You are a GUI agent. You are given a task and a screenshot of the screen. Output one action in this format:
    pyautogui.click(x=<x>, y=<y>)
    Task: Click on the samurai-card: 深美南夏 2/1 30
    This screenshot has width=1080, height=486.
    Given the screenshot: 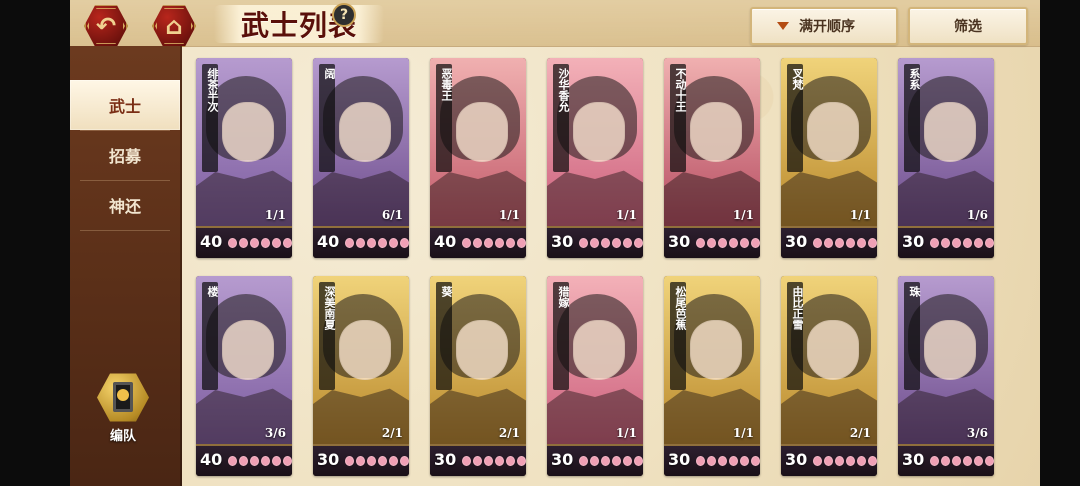 What is the action you would take?
    pyautogui.click(x=361, y=376)
    